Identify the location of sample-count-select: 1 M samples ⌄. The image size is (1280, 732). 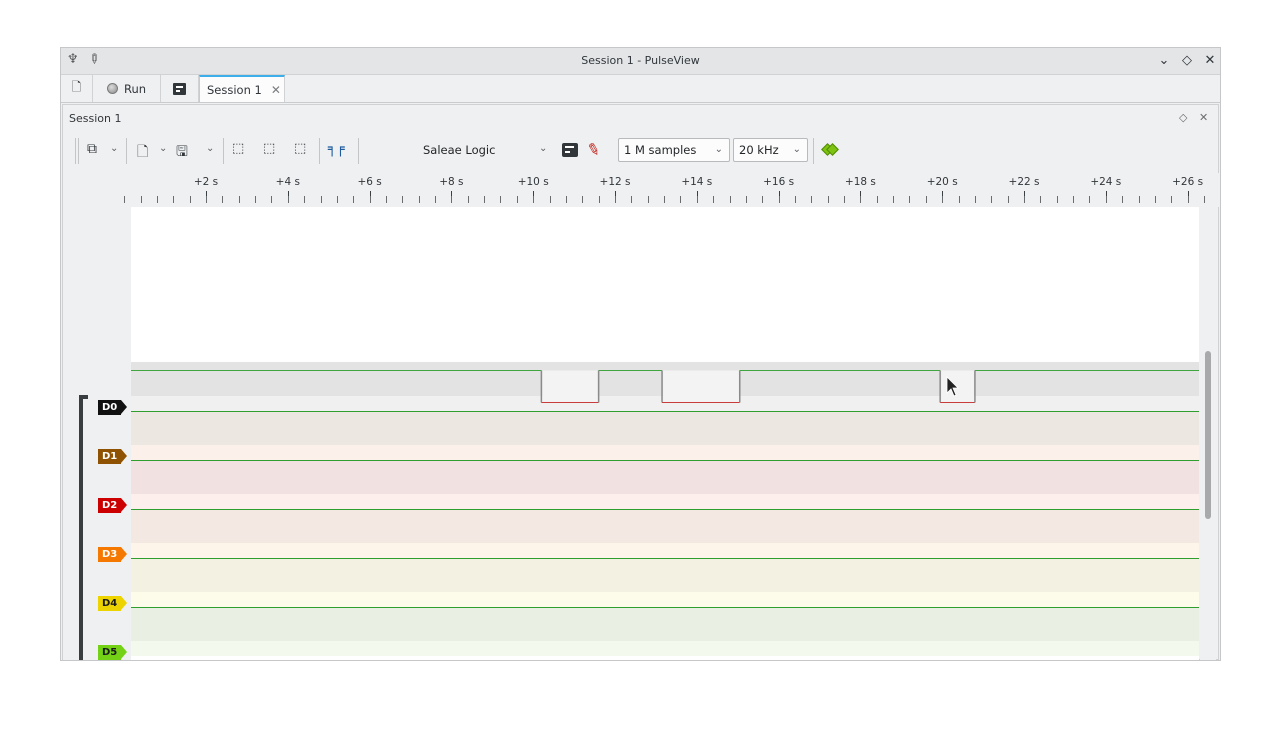
(674, 150).